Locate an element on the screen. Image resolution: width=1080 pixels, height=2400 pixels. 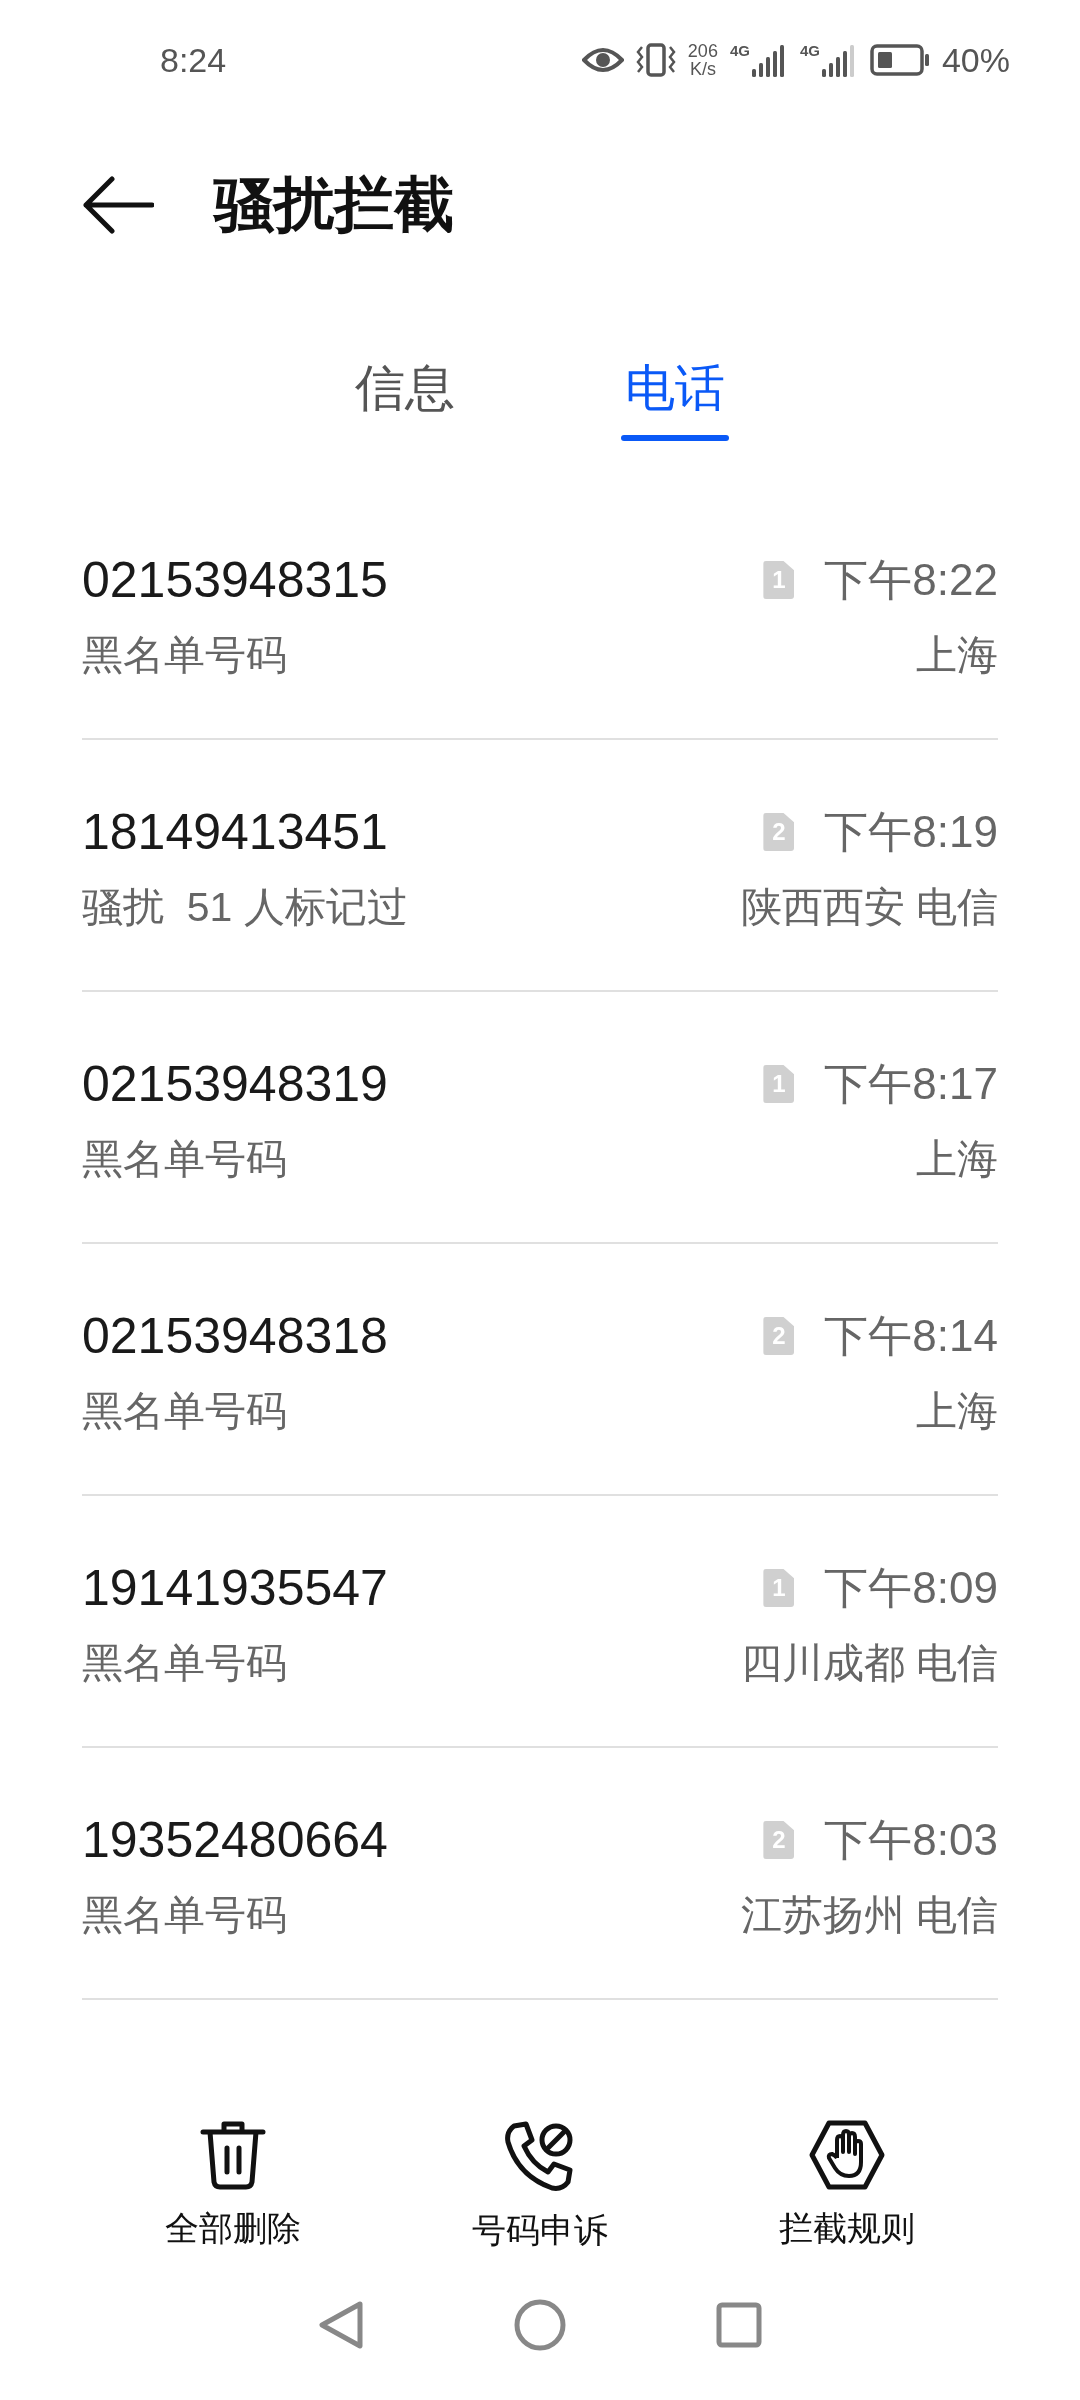
battery-percent: 40% is located at coordinates (975, 60).